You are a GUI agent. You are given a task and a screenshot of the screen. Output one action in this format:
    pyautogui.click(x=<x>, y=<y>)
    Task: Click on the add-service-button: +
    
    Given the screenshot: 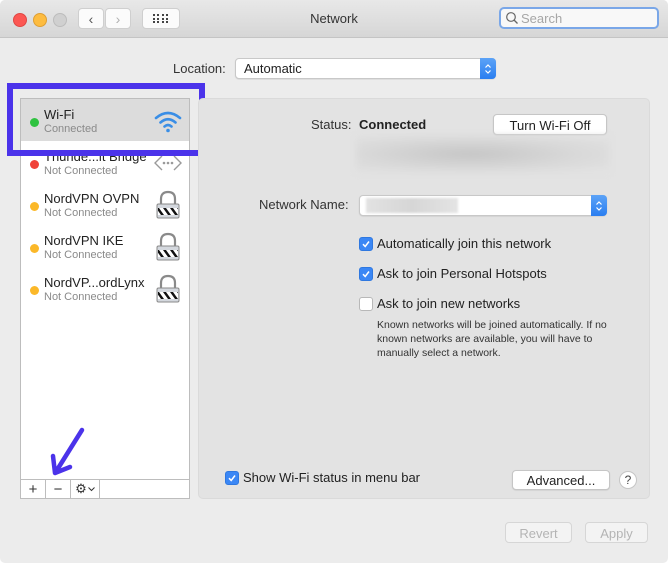 What is the action you would take?
    pyautogui.click(x=33, y=489)
    